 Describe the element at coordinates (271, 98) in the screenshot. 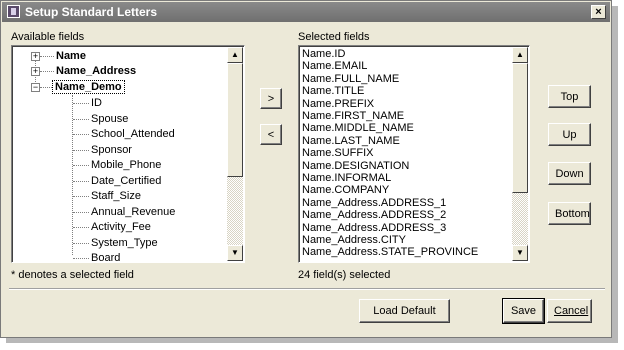

I see `add-field-button: >` at that location.